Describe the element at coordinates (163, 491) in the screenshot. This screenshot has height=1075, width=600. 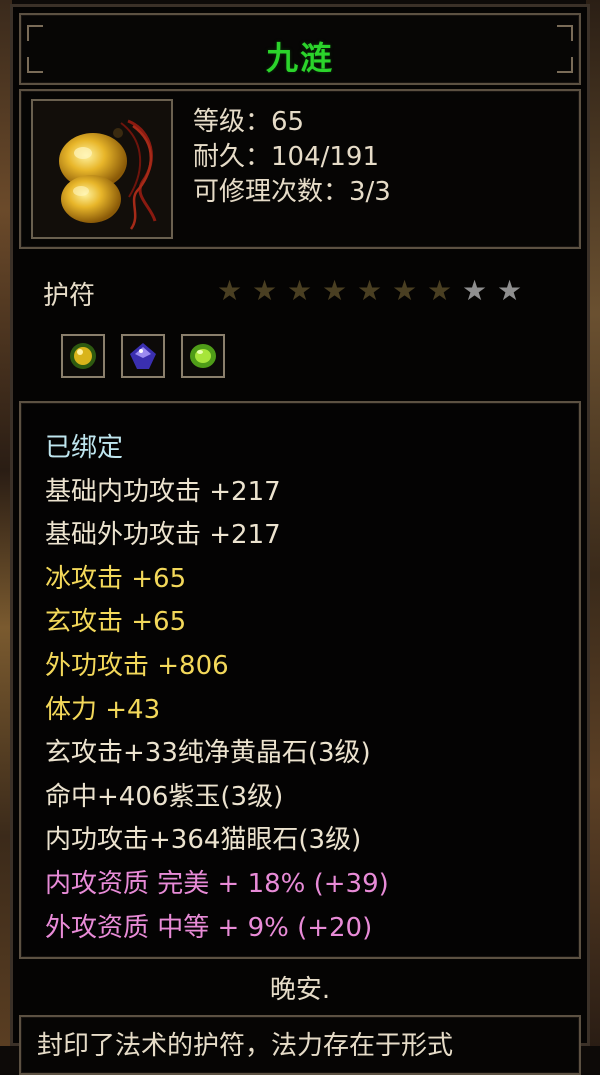
I see `stat-line: 基础内功攻击 +217` at that location.